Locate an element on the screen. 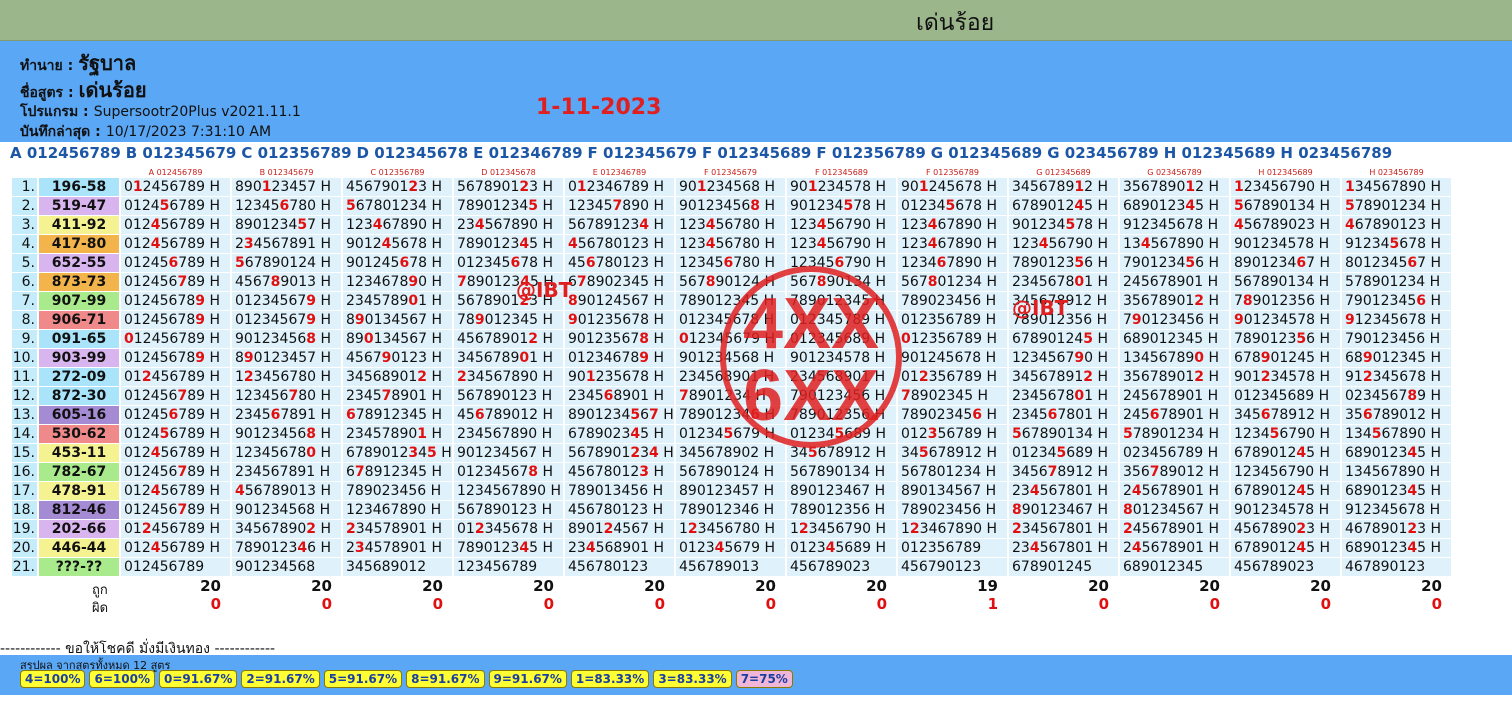 The image size is (1512, 716). formula-cell: 901234567 H is located at coordinates (508, 453).